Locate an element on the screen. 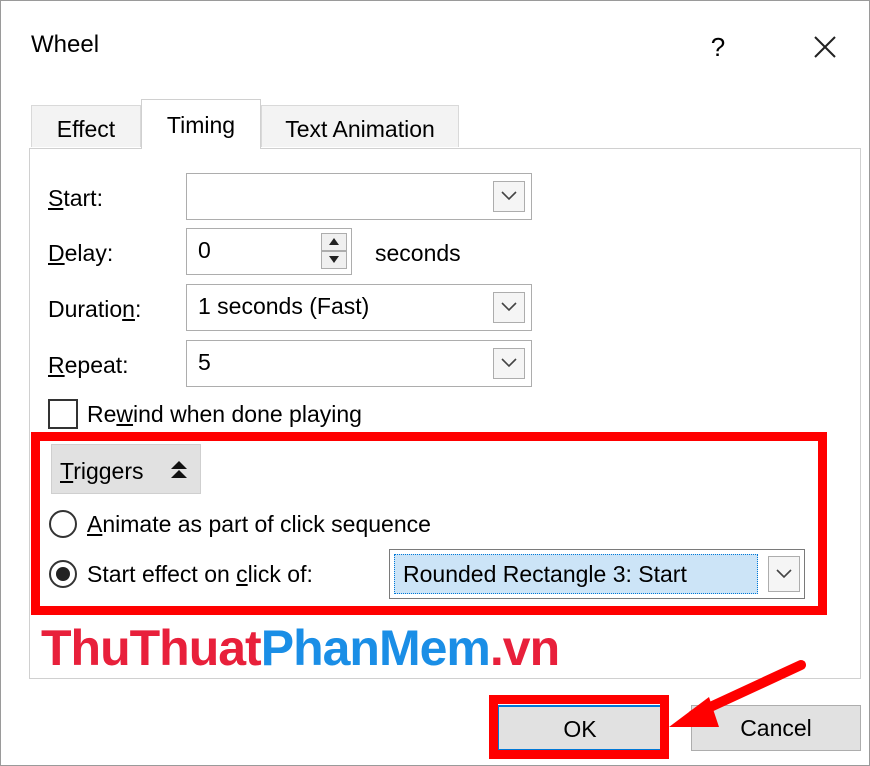  duration-label: Duration: is located at coordinates (95, 309).